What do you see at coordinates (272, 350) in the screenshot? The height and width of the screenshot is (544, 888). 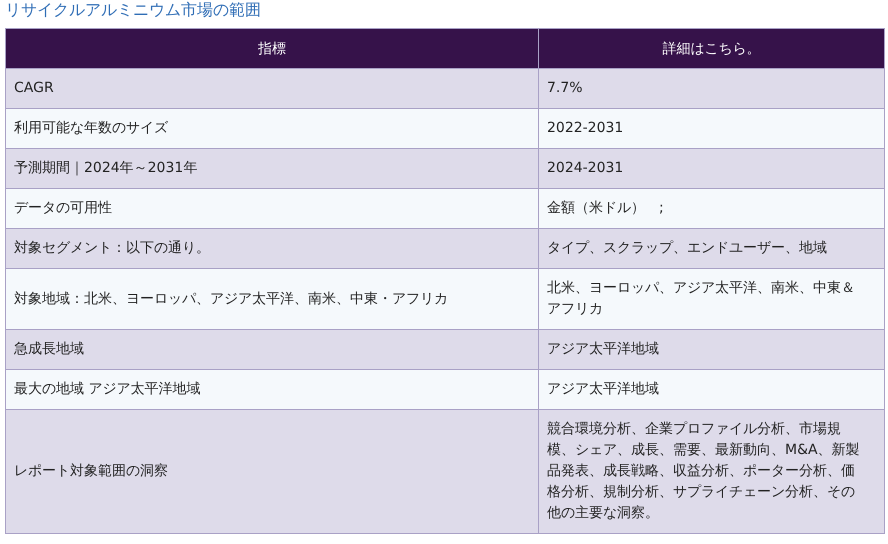 I see `table-cell: 急成長地域` at bounding box center [272, 350].